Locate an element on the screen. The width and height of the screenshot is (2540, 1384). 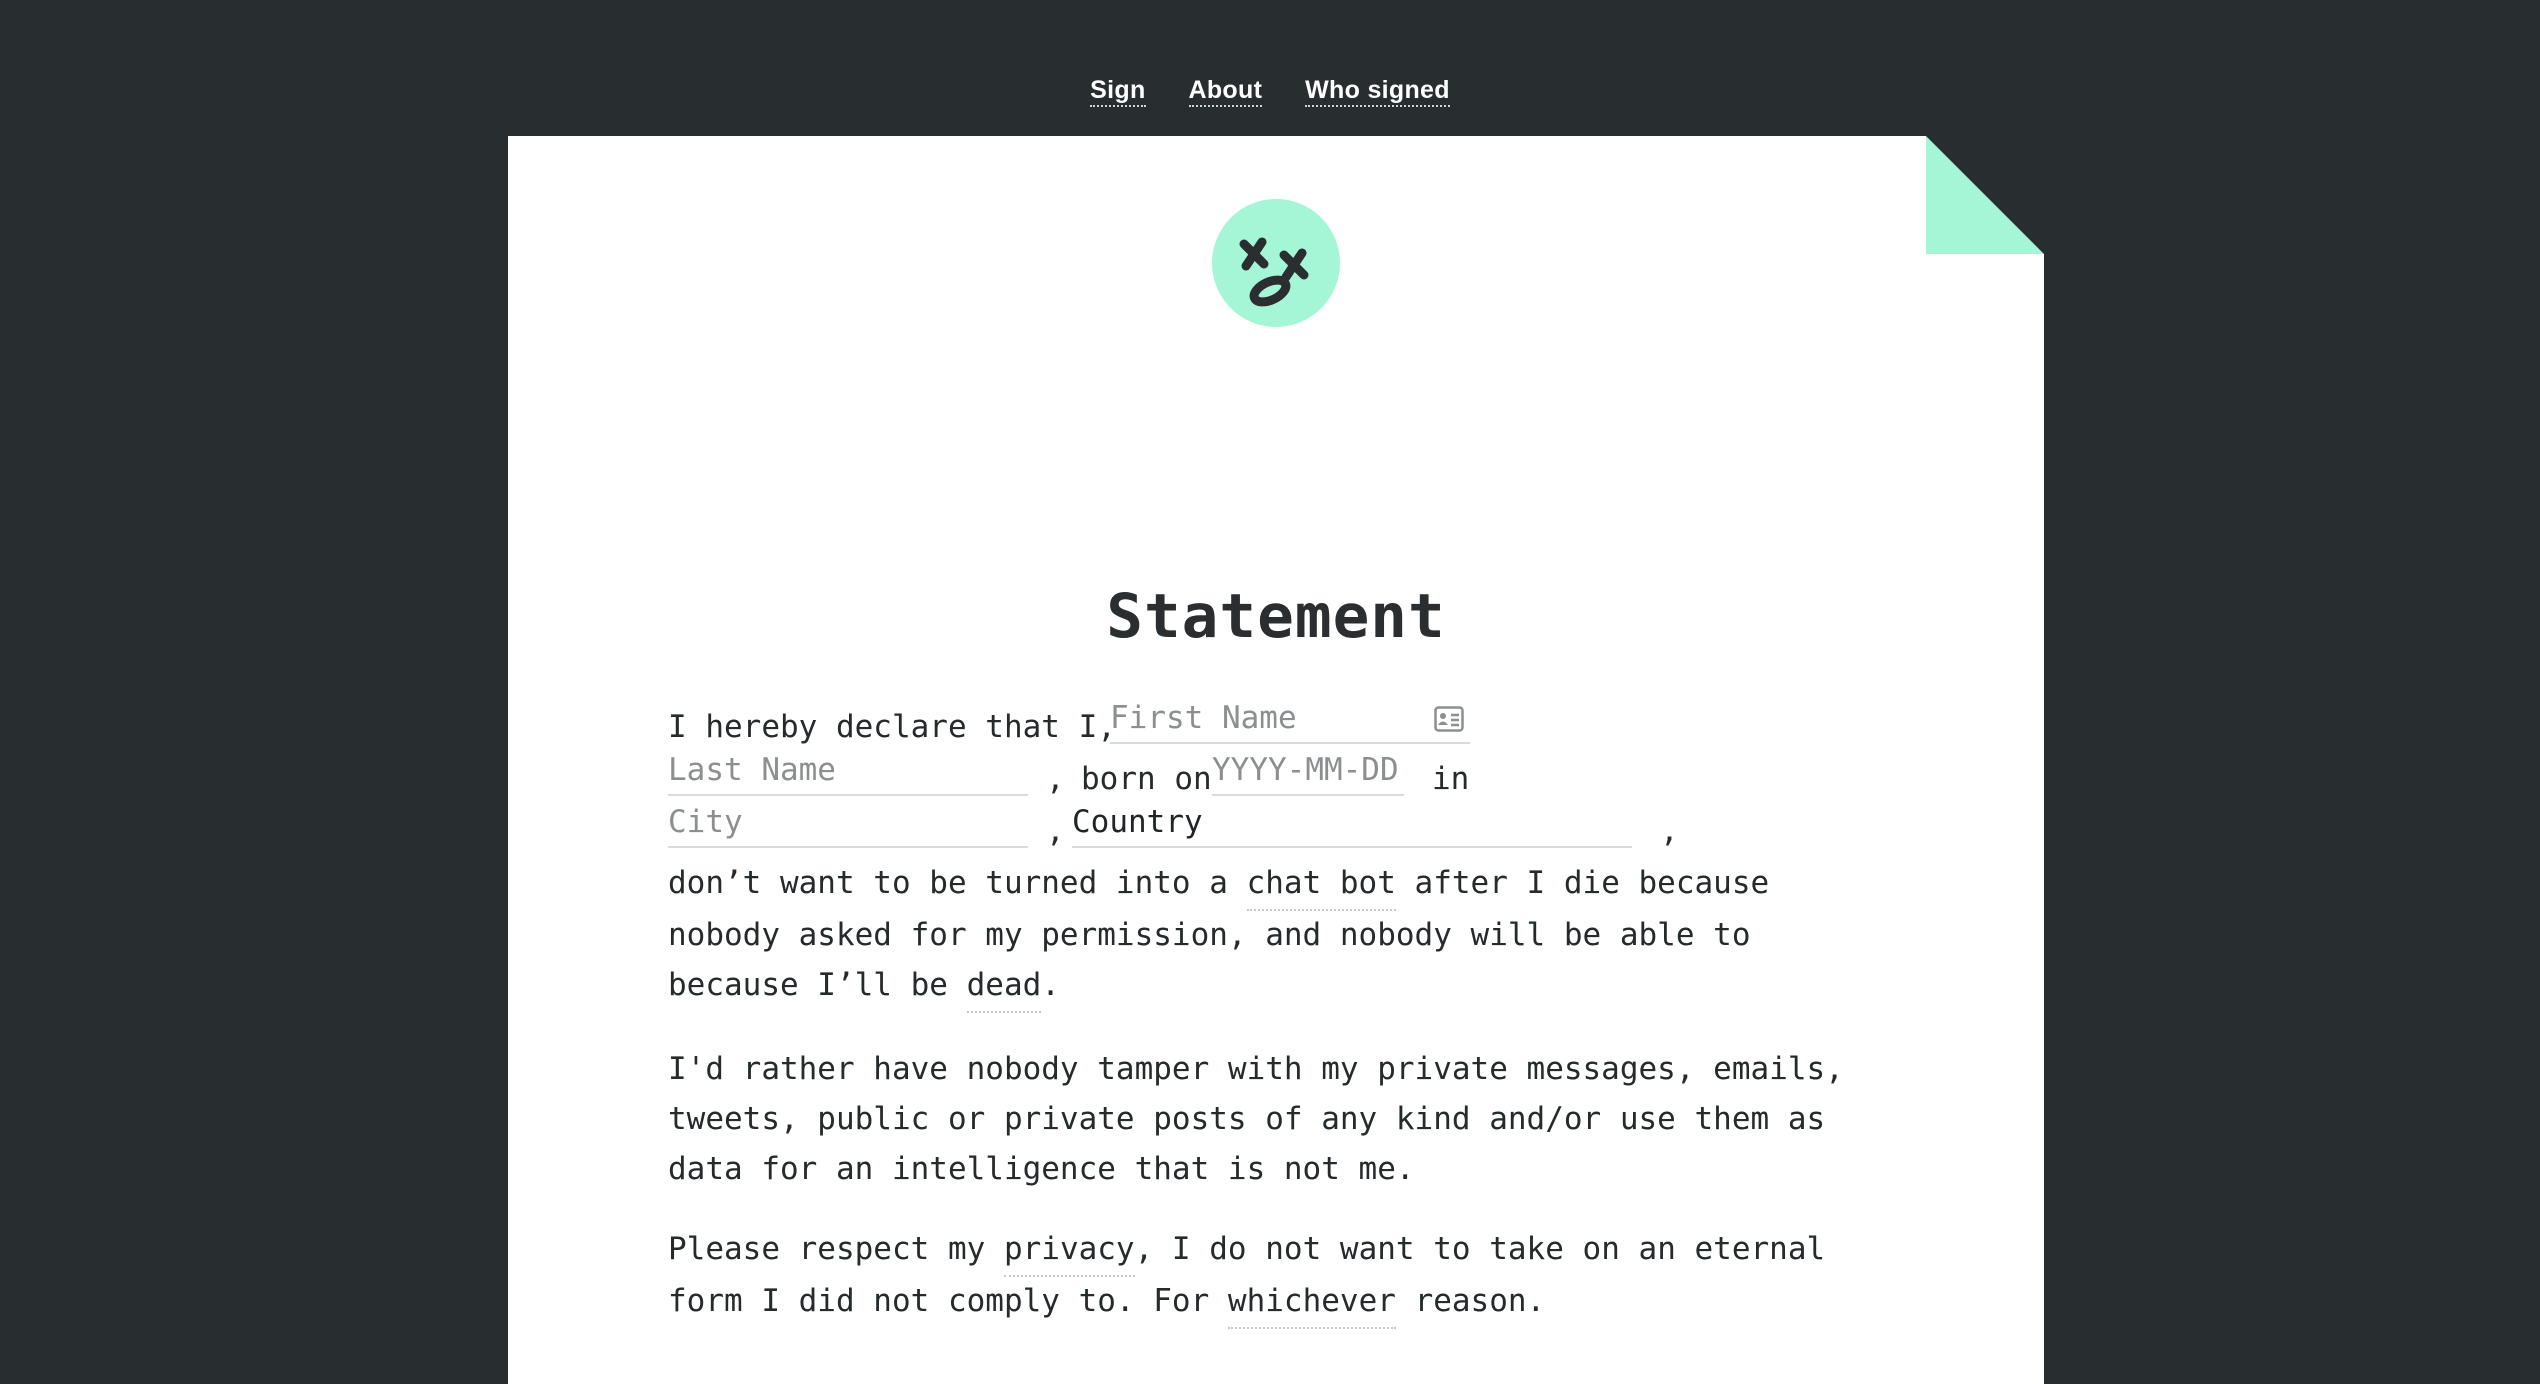
nav-link-about: About is located at coordinates (1225, 91).